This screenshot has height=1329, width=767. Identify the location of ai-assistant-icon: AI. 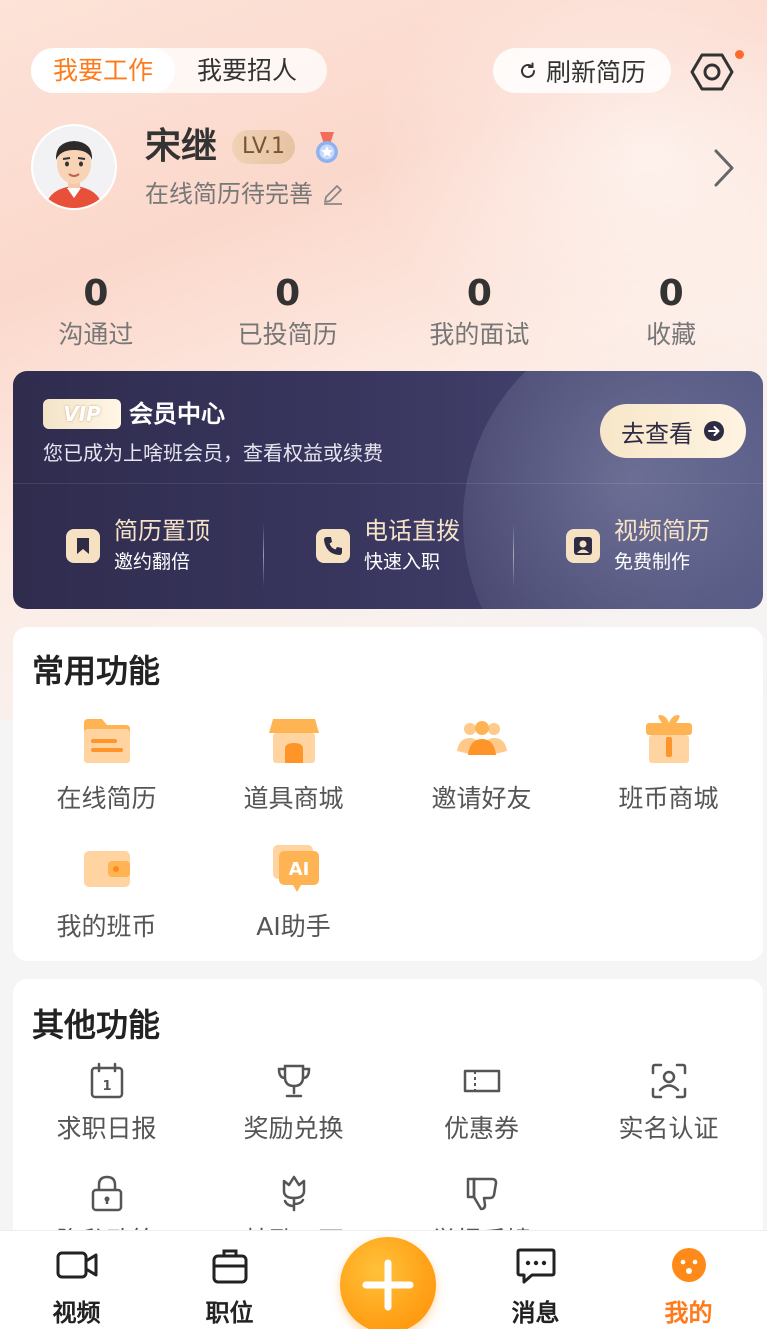
(295, 868).